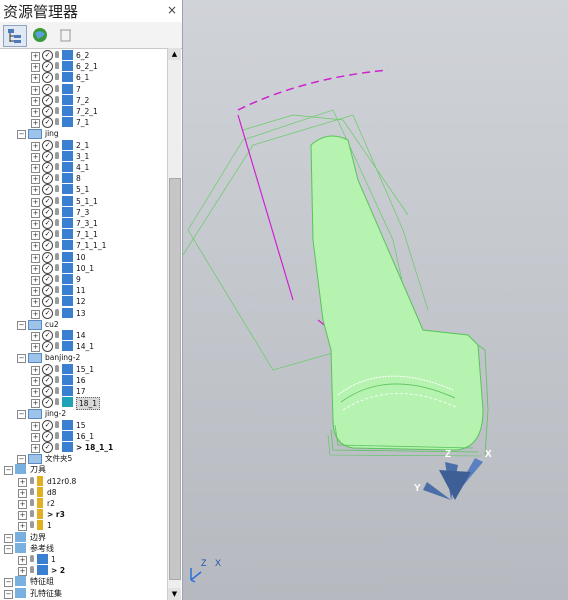  I want to click on tree-row-ref: +1, so click(83, 559).